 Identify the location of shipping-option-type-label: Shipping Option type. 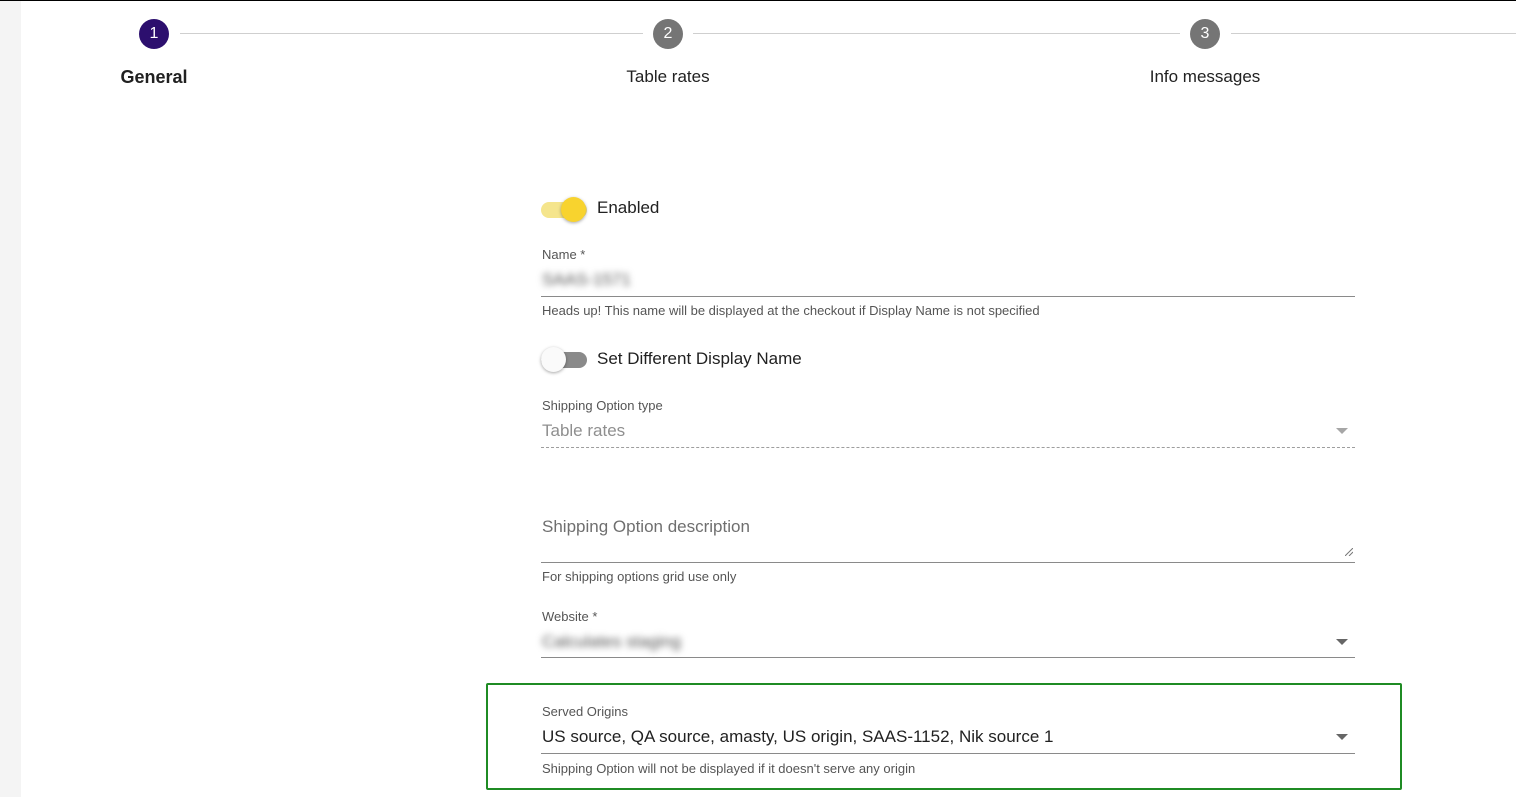
(602, 405).